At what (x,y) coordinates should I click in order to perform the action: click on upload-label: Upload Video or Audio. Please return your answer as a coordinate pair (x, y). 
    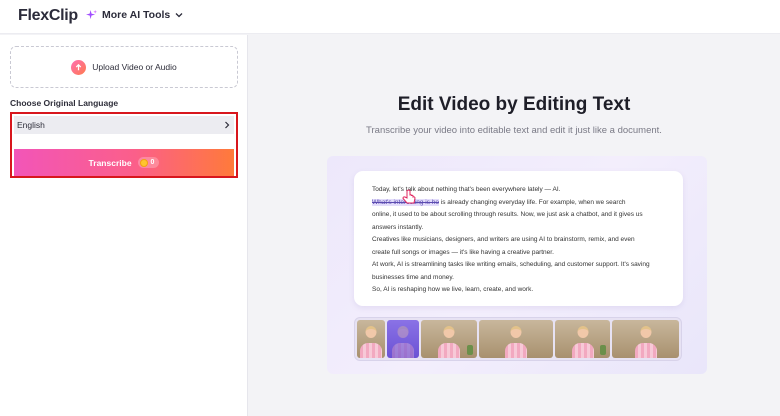
    Looking at the image, I should click on (134, 67).